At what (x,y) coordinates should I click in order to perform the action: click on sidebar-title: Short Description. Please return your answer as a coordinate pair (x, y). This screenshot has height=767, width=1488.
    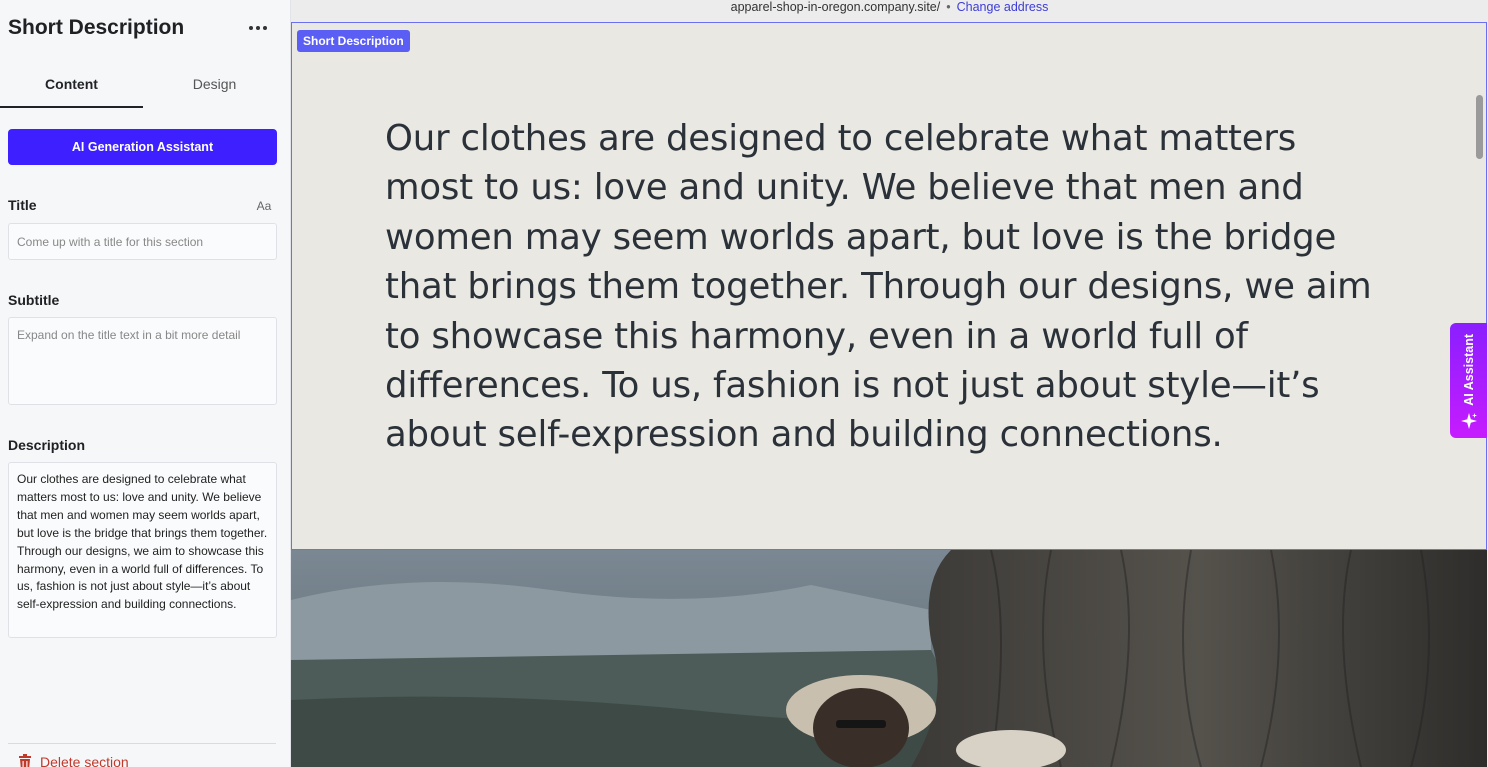
    Looking at the image, I should click on (96, 27).